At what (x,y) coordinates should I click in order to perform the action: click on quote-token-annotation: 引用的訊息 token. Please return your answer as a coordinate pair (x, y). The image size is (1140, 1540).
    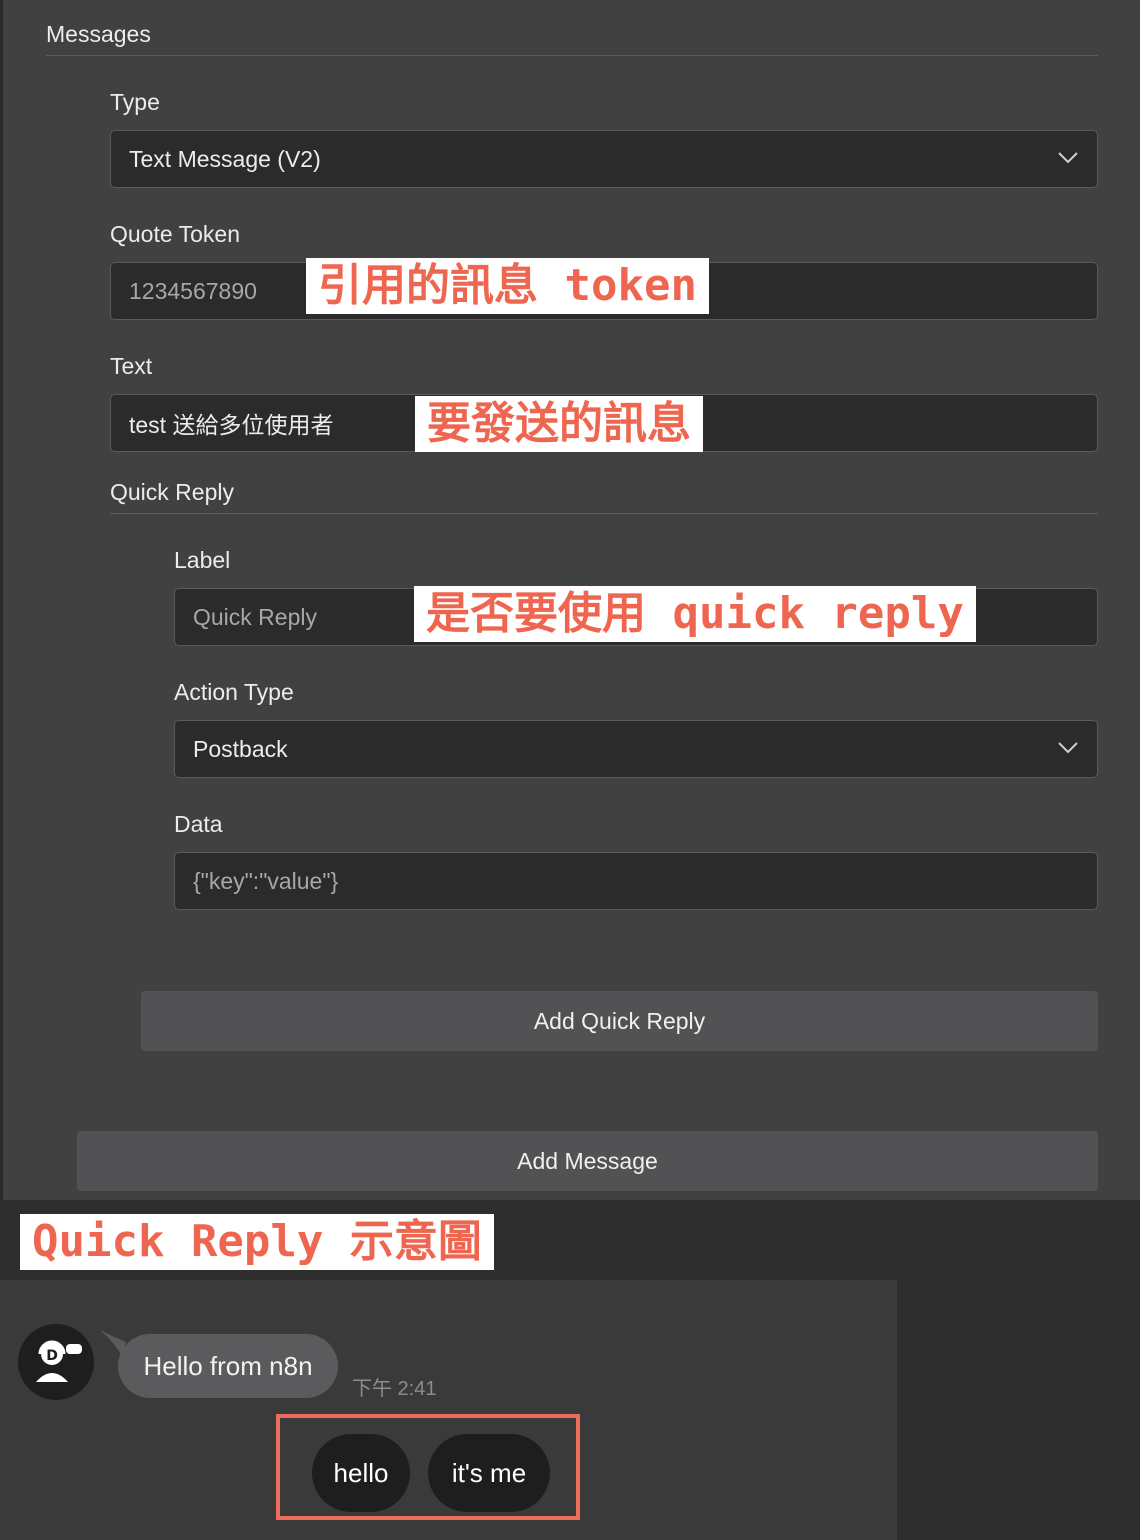
    Looking at the image, I should click on (507, 286).